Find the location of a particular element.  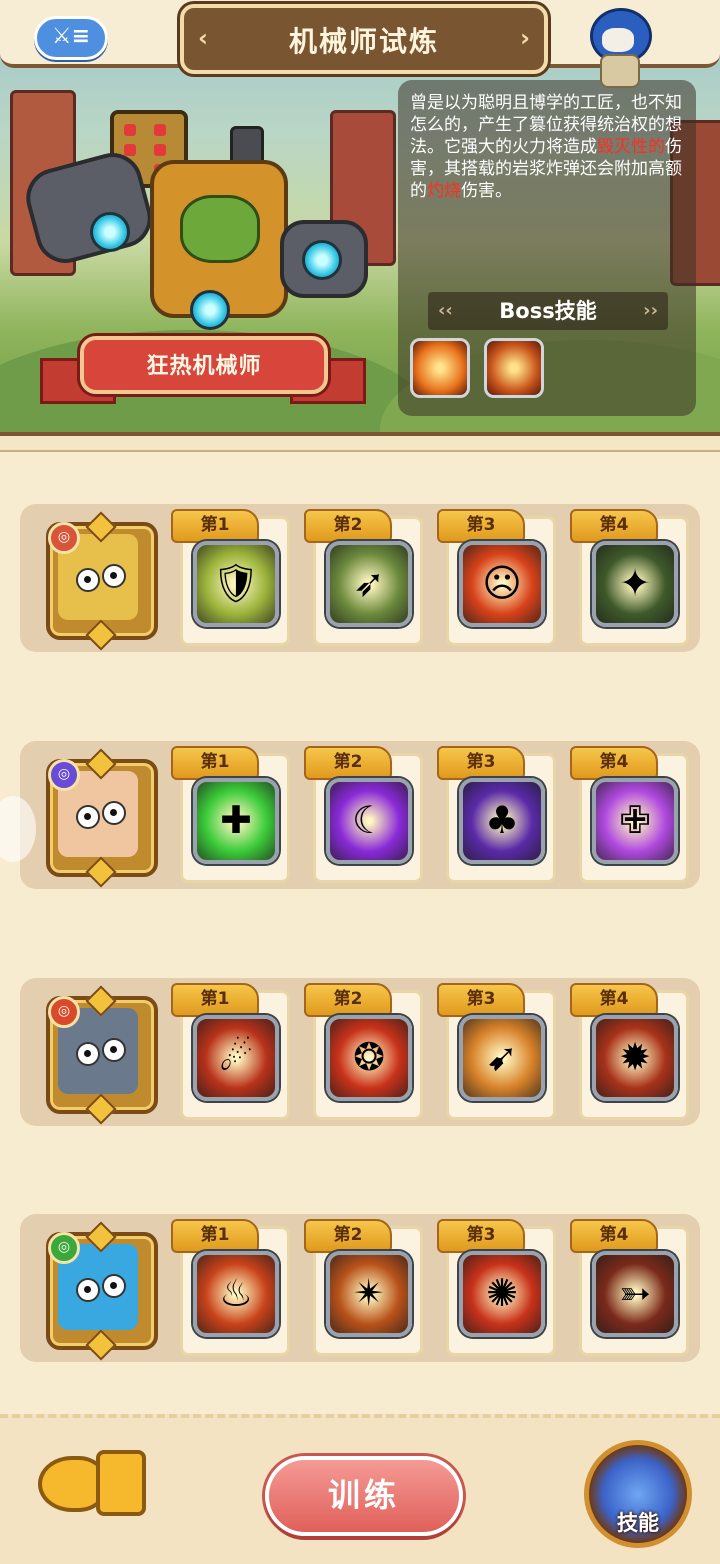

chevron-right-icon: ›› is located at coordinates (650, 310).